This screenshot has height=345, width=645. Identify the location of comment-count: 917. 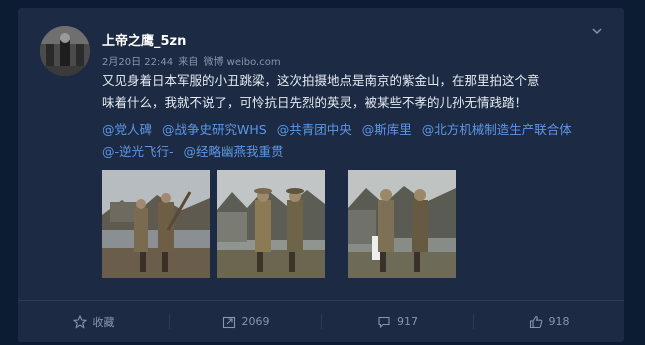
(407, 321).